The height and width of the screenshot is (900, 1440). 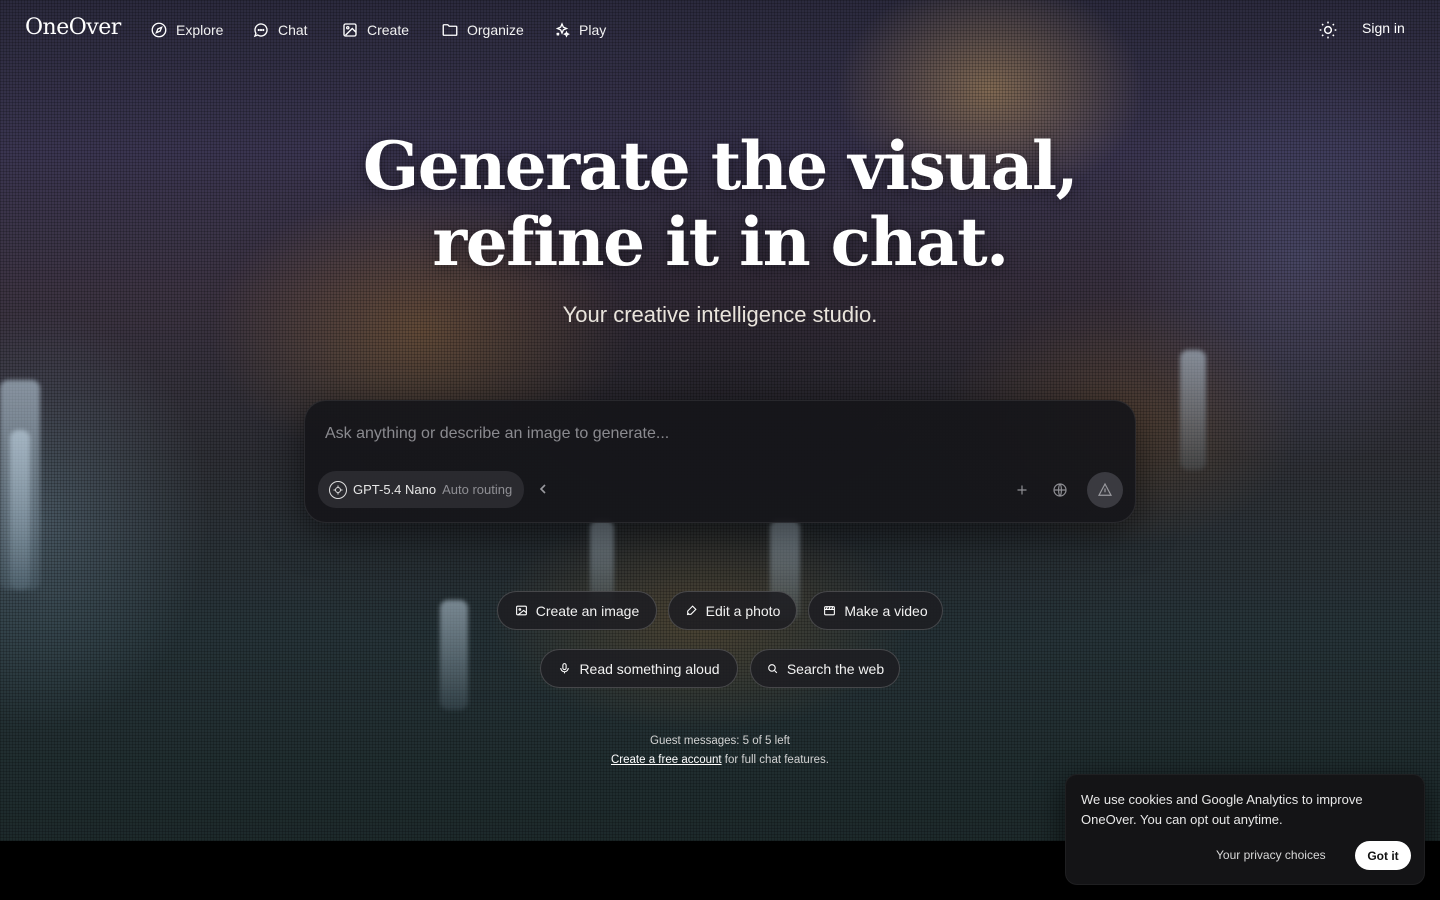 I want to click on send-button, so click(x=1105, y=490).